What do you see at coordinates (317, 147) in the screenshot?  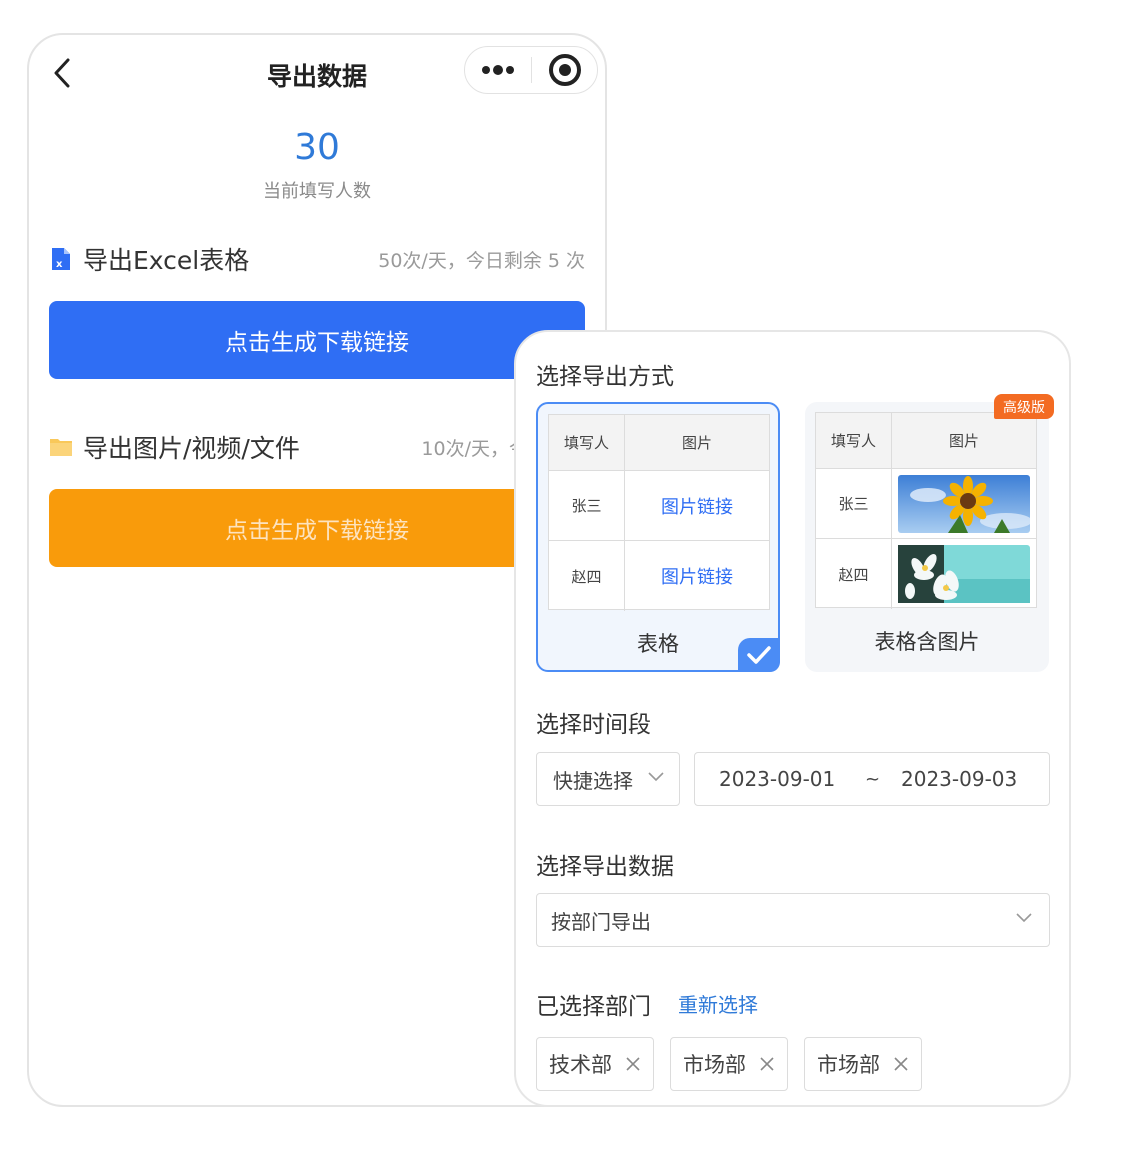 I see `respondent-count: 30` at bounding box center [317, 147].